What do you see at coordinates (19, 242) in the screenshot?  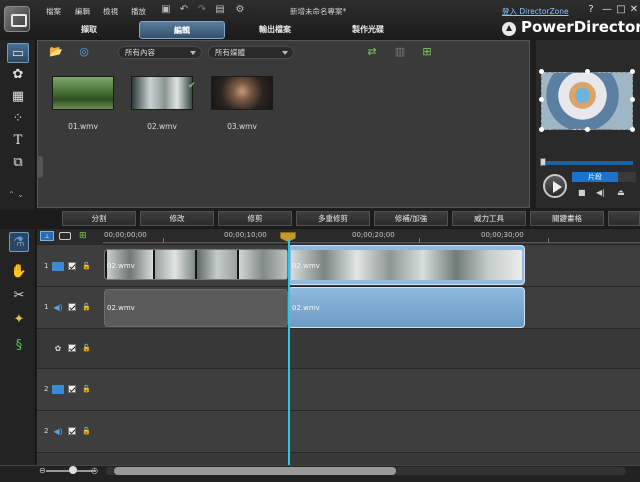 I see `magic-movie-icon: ⚗` at bounding box center [19, 242].